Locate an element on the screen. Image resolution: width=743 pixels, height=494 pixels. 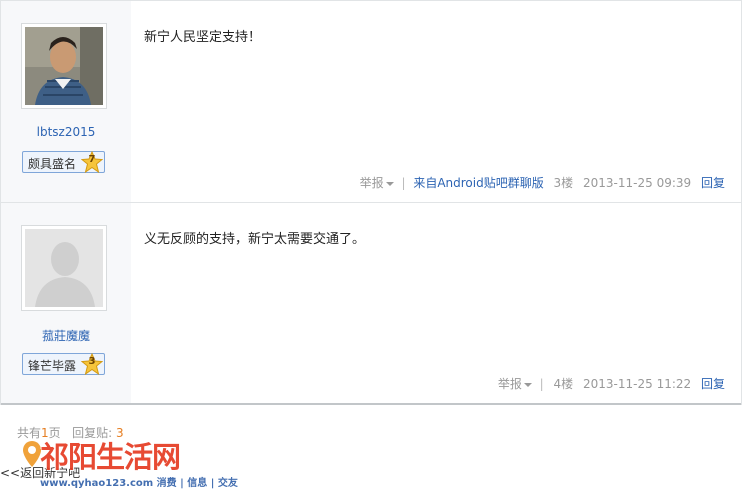
location-pin-icon is located at coordinates (32, 454).